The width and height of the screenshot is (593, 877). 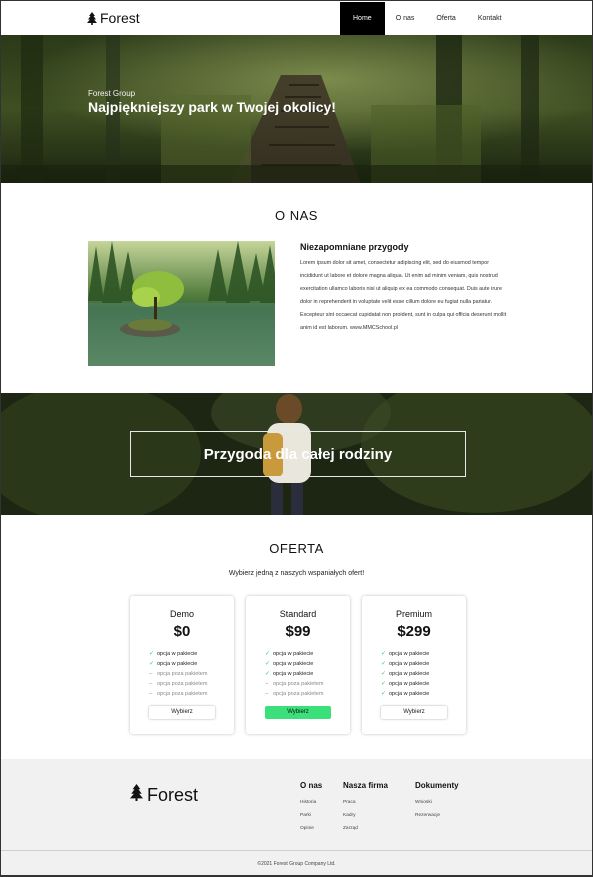 I want to click on offer-section-title: OFERTA, so click(x=296, y=548).